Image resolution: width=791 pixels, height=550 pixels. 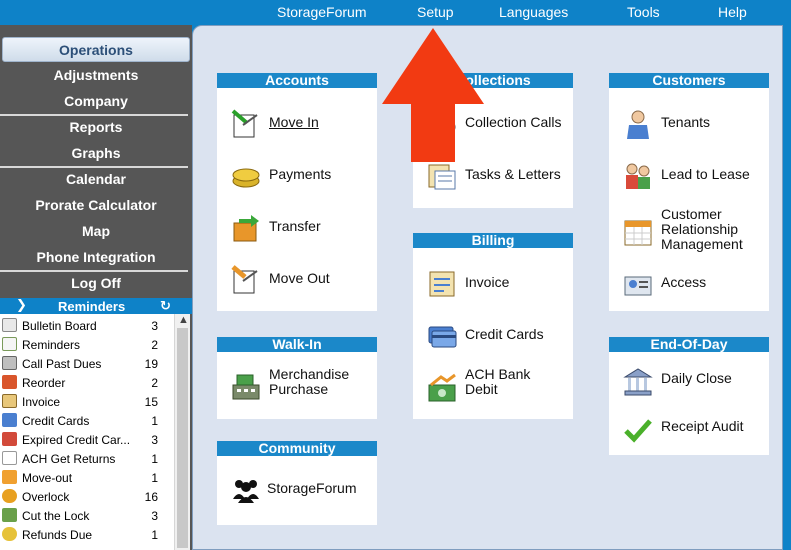 I want to click on transfer-icon, so click(x=246, y=228).